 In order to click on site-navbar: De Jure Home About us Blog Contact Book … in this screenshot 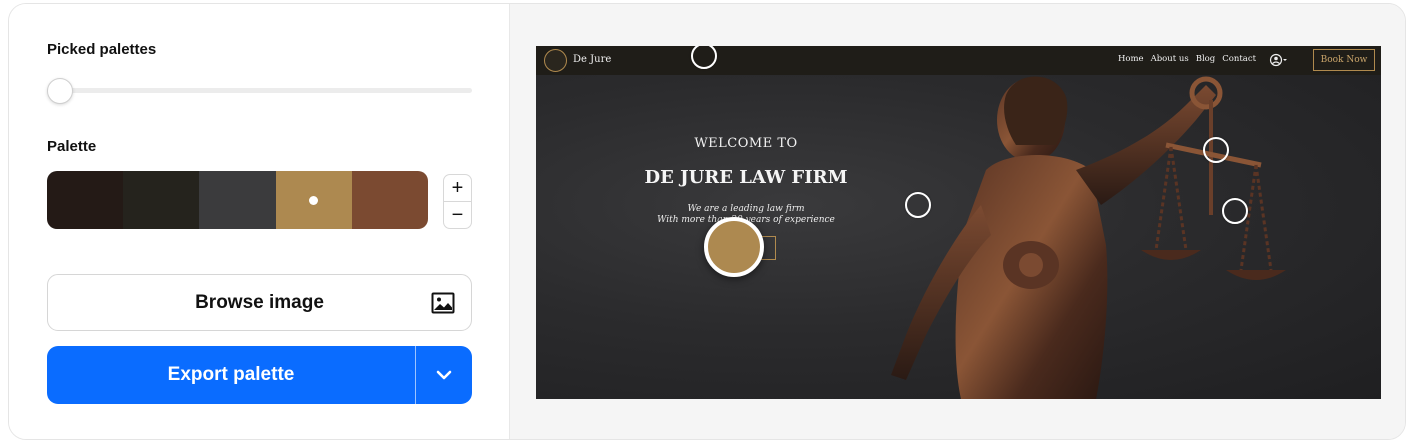, I will do `click(958, 60)`.